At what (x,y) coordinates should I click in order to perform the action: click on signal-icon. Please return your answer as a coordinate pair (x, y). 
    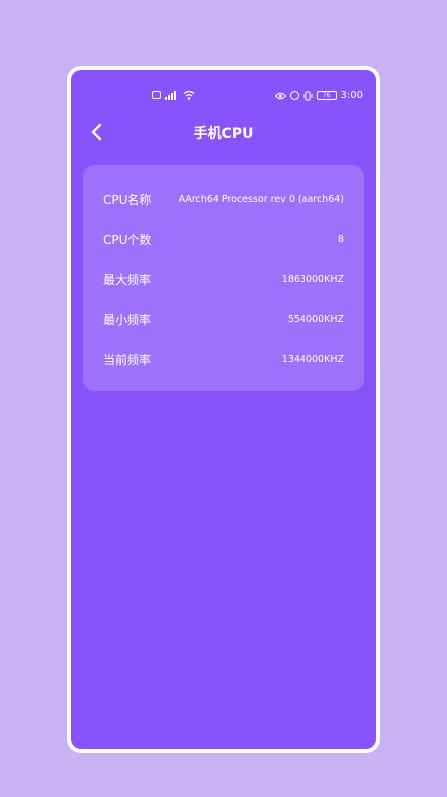
    Looking at the image, I should click on (172, 95).